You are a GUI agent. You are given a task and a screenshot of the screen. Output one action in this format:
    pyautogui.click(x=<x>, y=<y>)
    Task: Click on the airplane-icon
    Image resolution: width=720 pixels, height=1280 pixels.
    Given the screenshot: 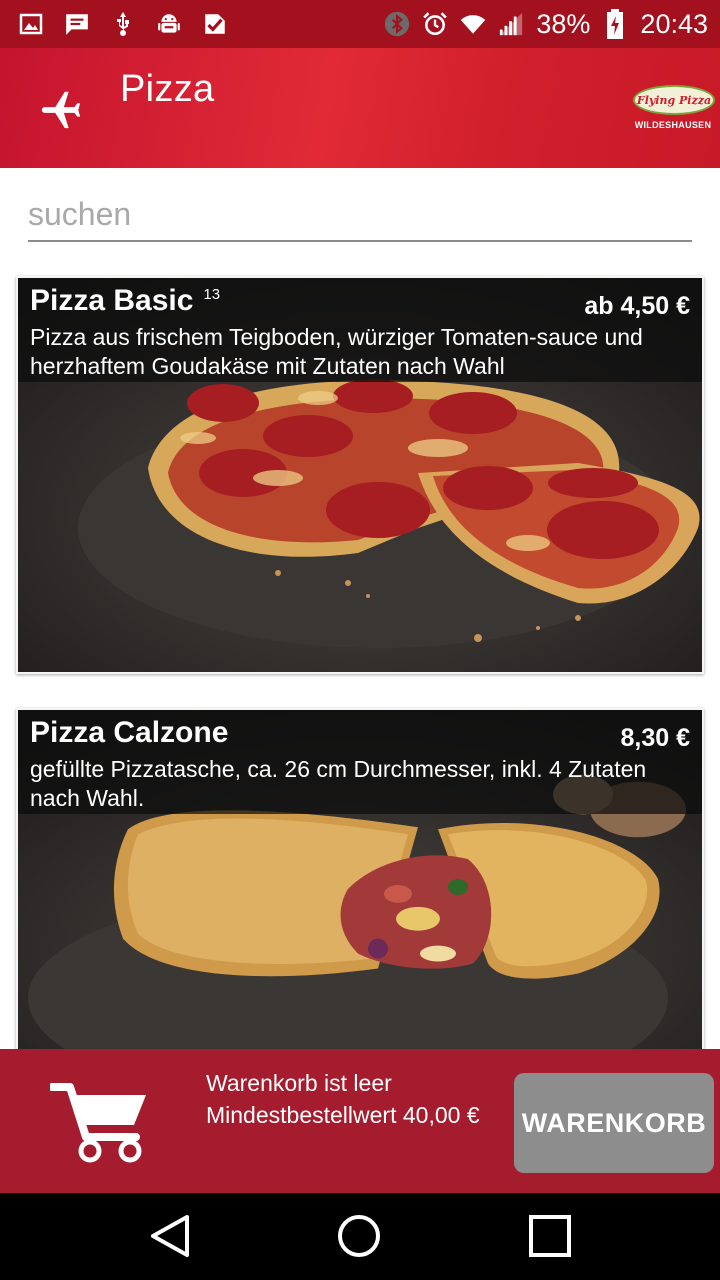 What is the action you would take?
    pyautogui.click(x=61, y=109)
    